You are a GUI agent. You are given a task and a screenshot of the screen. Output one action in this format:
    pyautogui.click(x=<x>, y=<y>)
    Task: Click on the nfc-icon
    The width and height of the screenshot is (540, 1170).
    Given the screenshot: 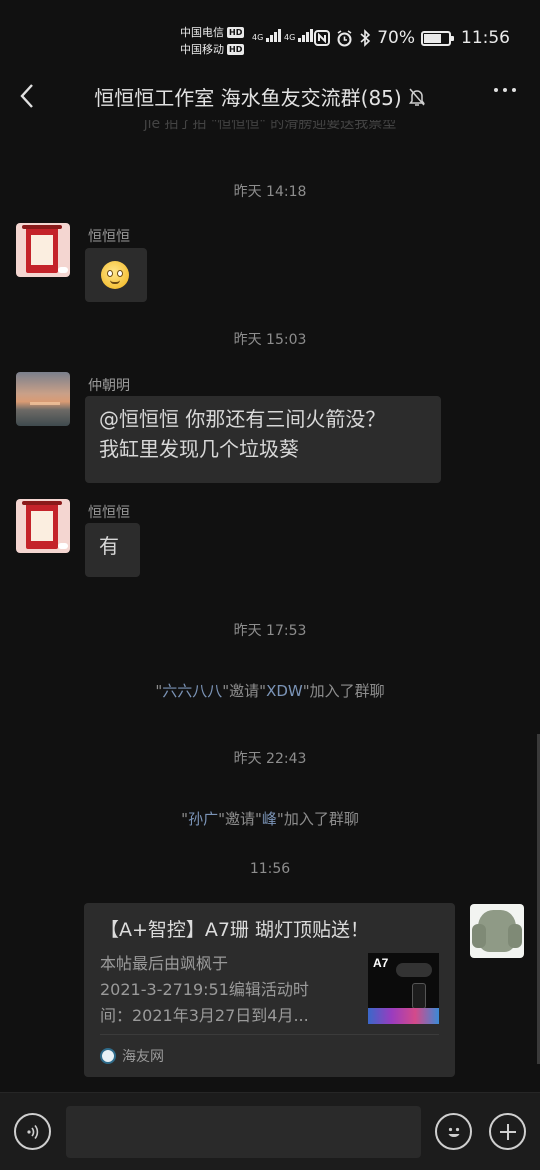 What is the action you would take?
    pyautogui.click(x=322, y=38)
    